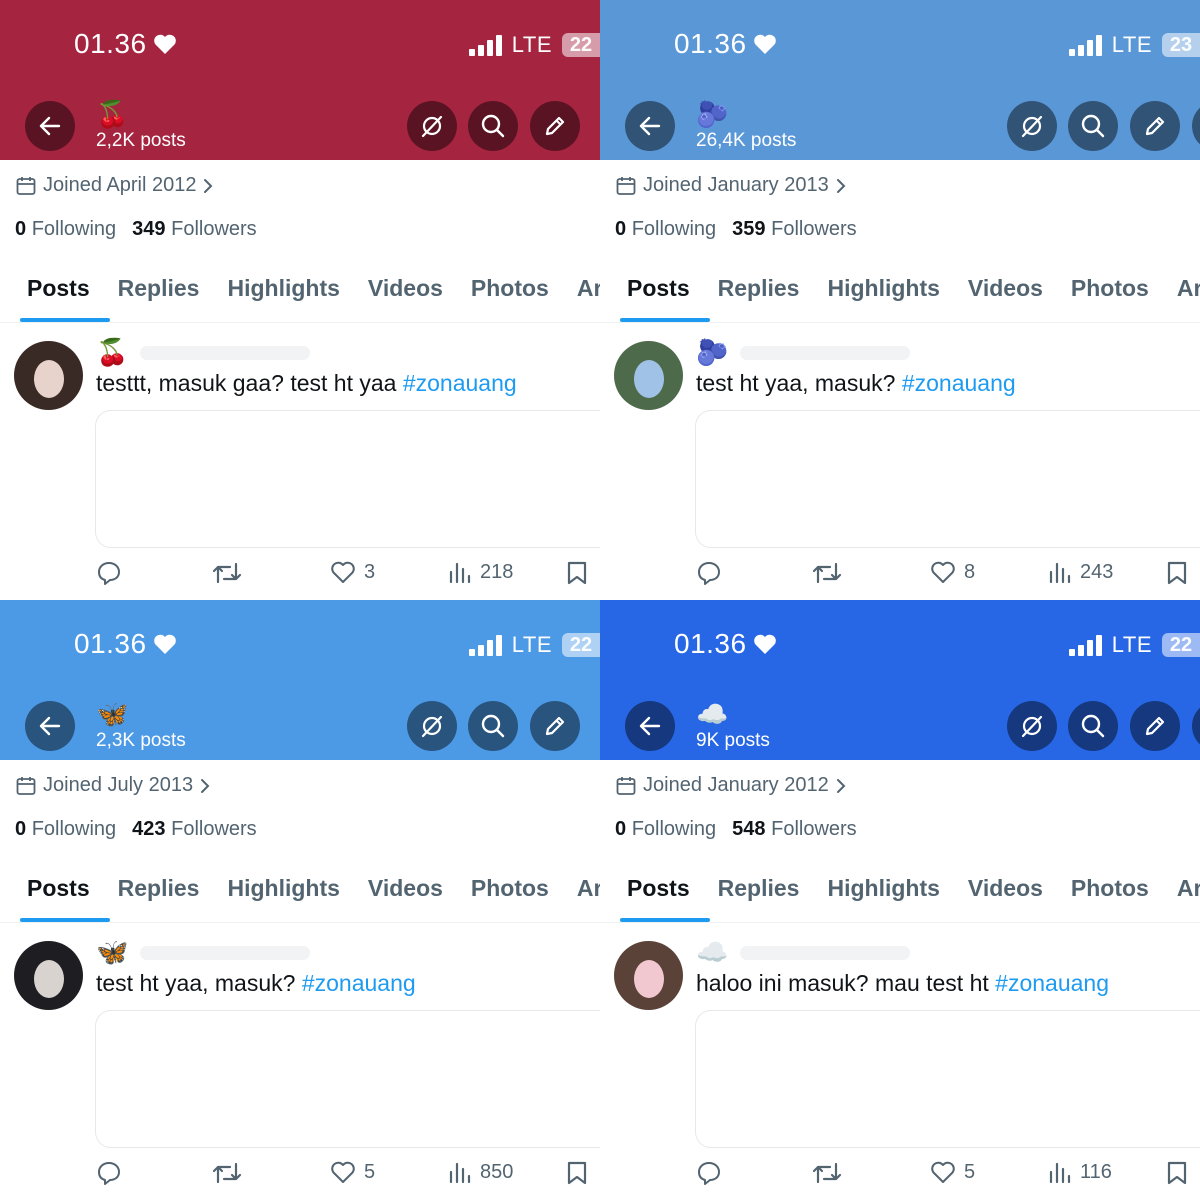 The image size is (1200, 1200). Describe the element at coordinates (194, 229) in the screenshot. I see `followers-link: 349 Followers` at that location.